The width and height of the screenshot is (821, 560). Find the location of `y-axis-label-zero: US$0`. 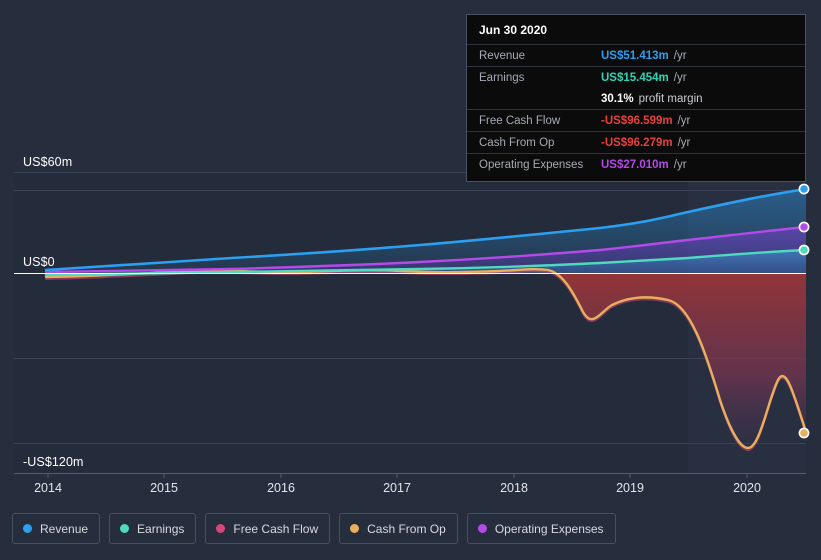

y-axis-label-zero: US$0 is located at coordinates (39, 262).